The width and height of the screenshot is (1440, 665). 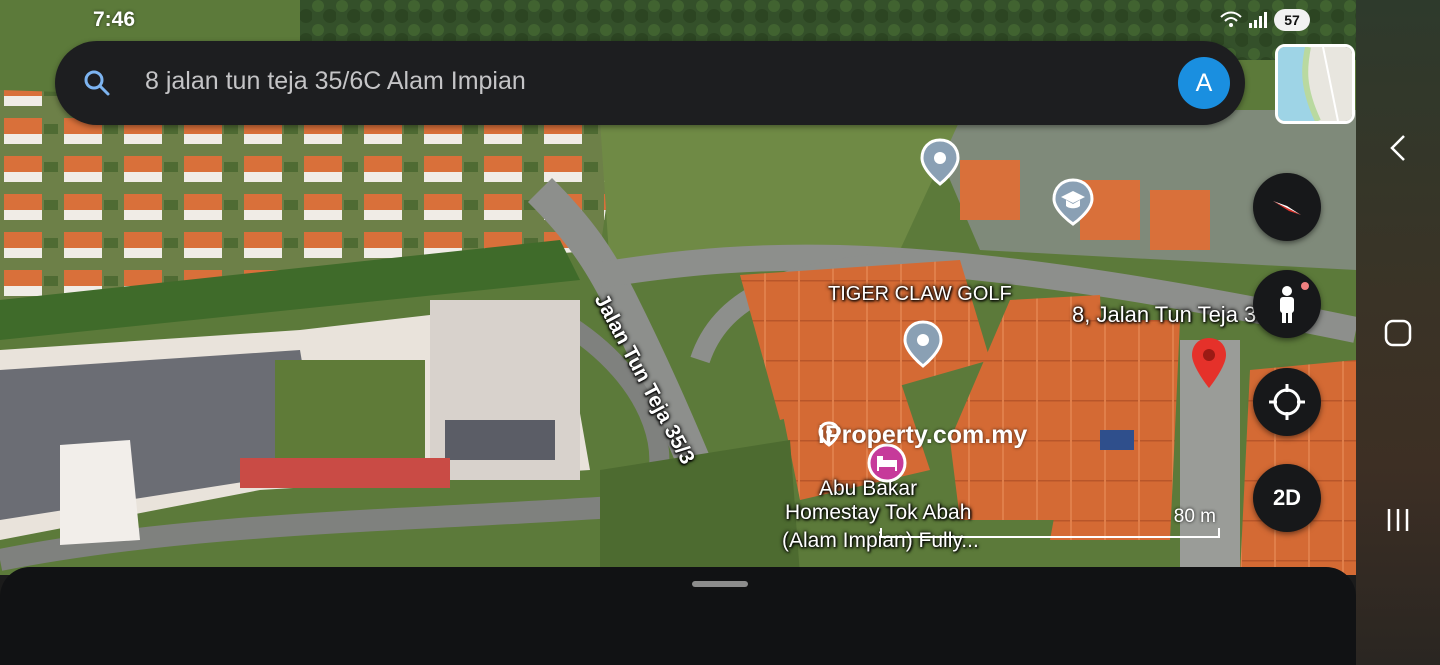 I want to click on my-location-button, so click(x=1287, y=402).